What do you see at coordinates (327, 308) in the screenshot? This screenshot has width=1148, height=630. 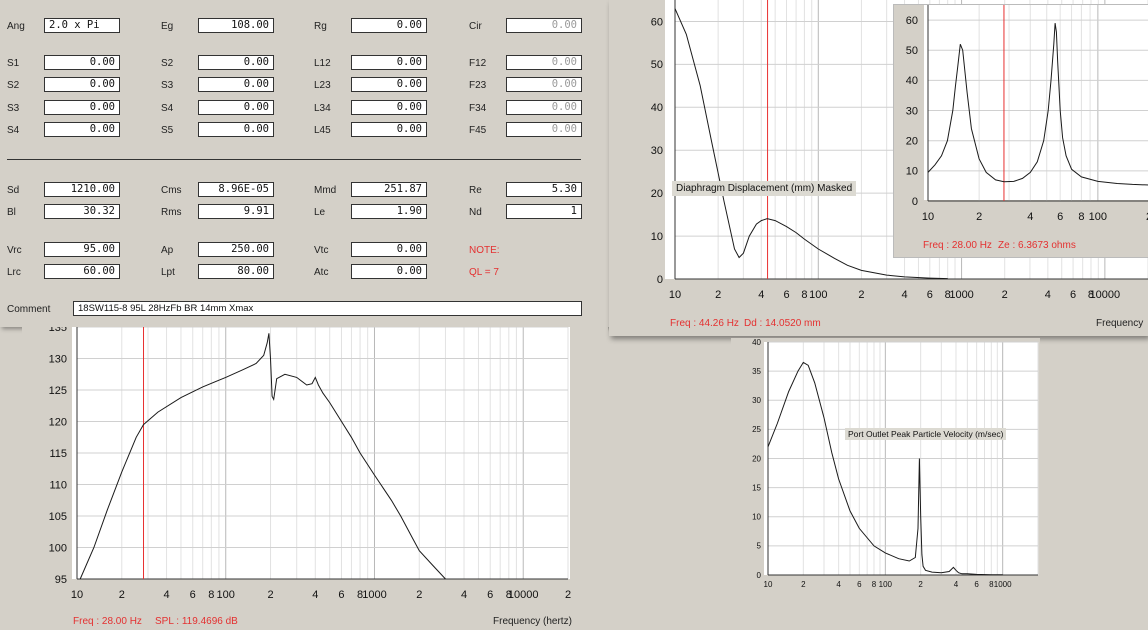 I see `comment-field: 18SW115-8 95L 28HzFb BR 14mm Xmax` at bounding box center [327, 308].